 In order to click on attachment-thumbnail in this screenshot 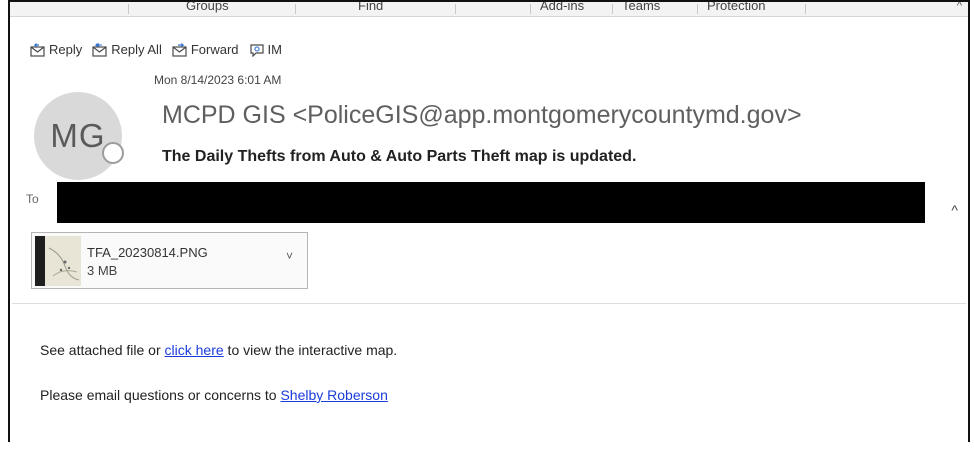, I will do `click(58, 261)`.